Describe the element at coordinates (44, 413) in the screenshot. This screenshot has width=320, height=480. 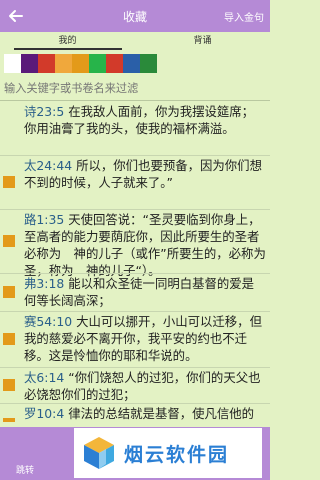
I see `verse-reference: 罗10:4` at that location.